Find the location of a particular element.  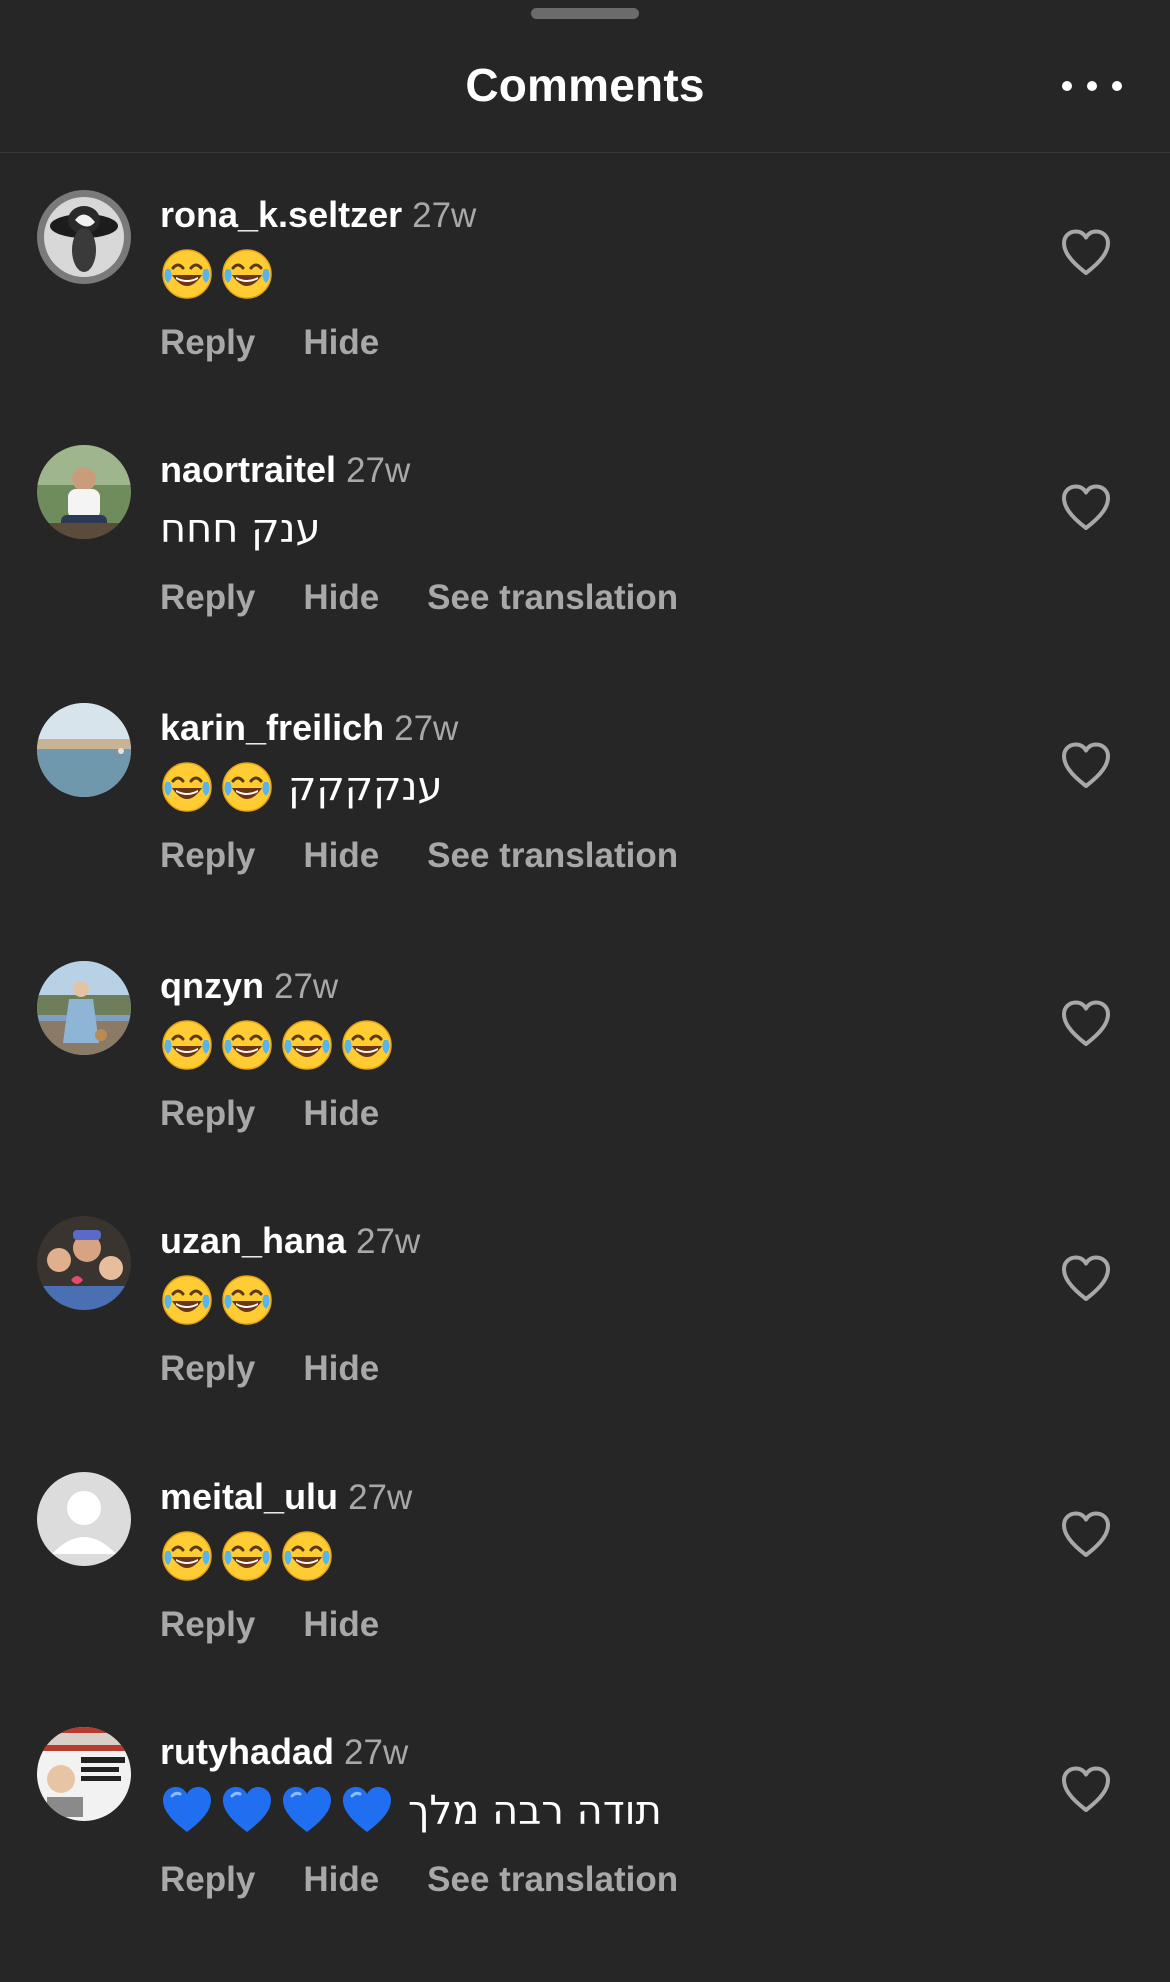

comment-header: karin_freilich 27w is located at coordinates (309, 728).